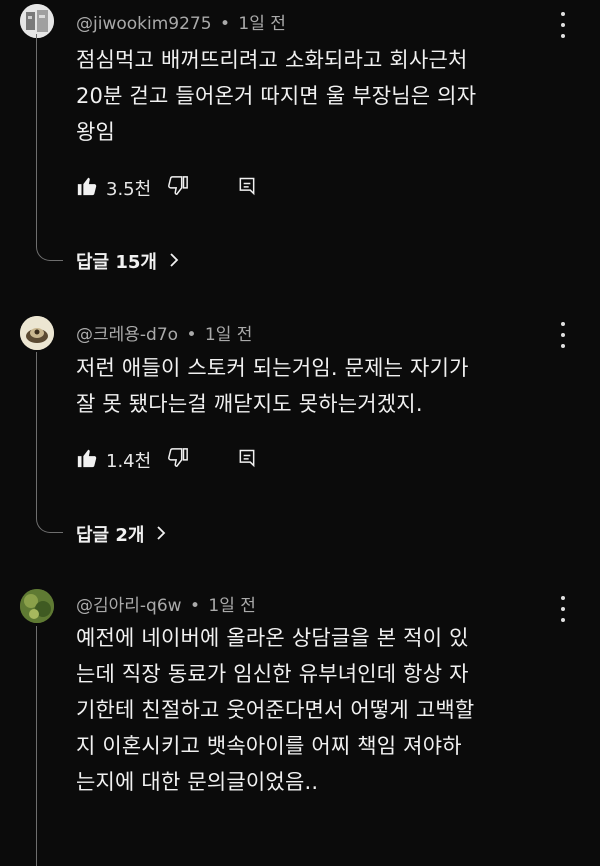 This screenshot has height=866, width=600. Describe the element at coordinates (127, 335) in the screenshot. I see `author-handle: @크레용-d7o` at that location.